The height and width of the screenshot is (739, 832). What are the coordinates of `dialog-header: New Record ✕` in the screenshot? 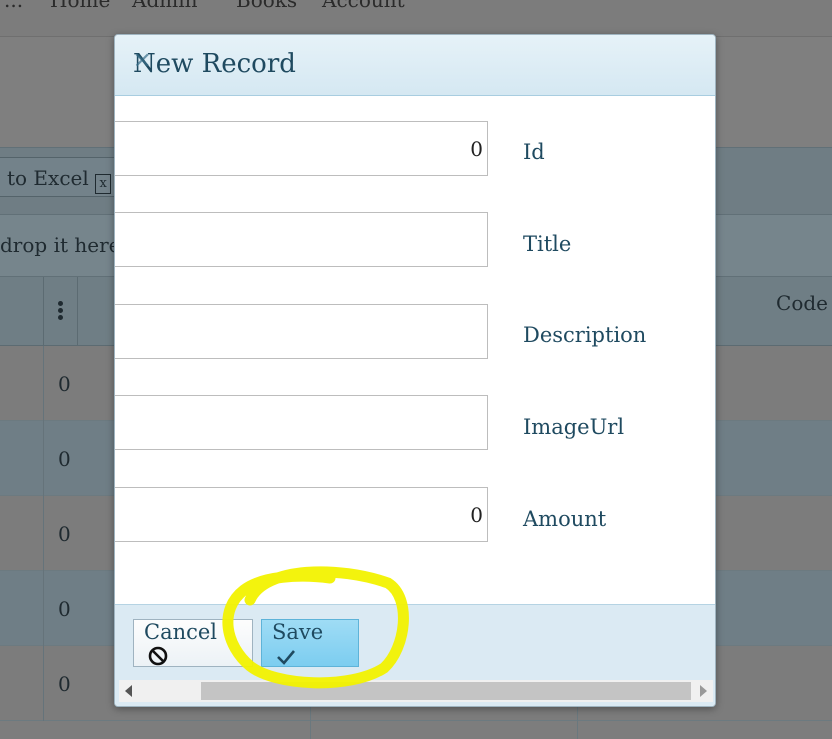 It's located at (415, 65).